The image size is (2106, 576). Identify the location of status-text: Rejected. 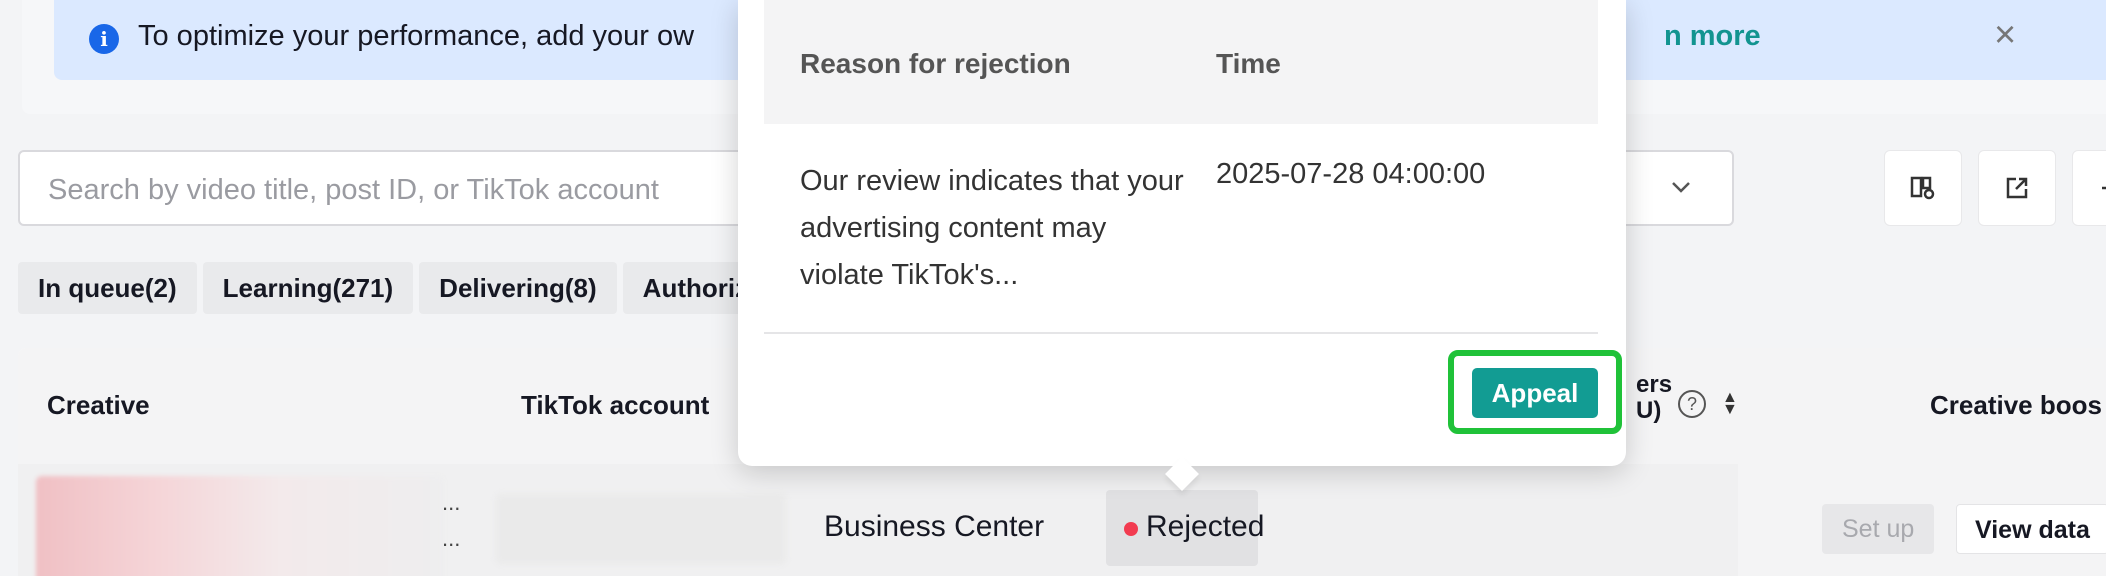
(1205, 526).